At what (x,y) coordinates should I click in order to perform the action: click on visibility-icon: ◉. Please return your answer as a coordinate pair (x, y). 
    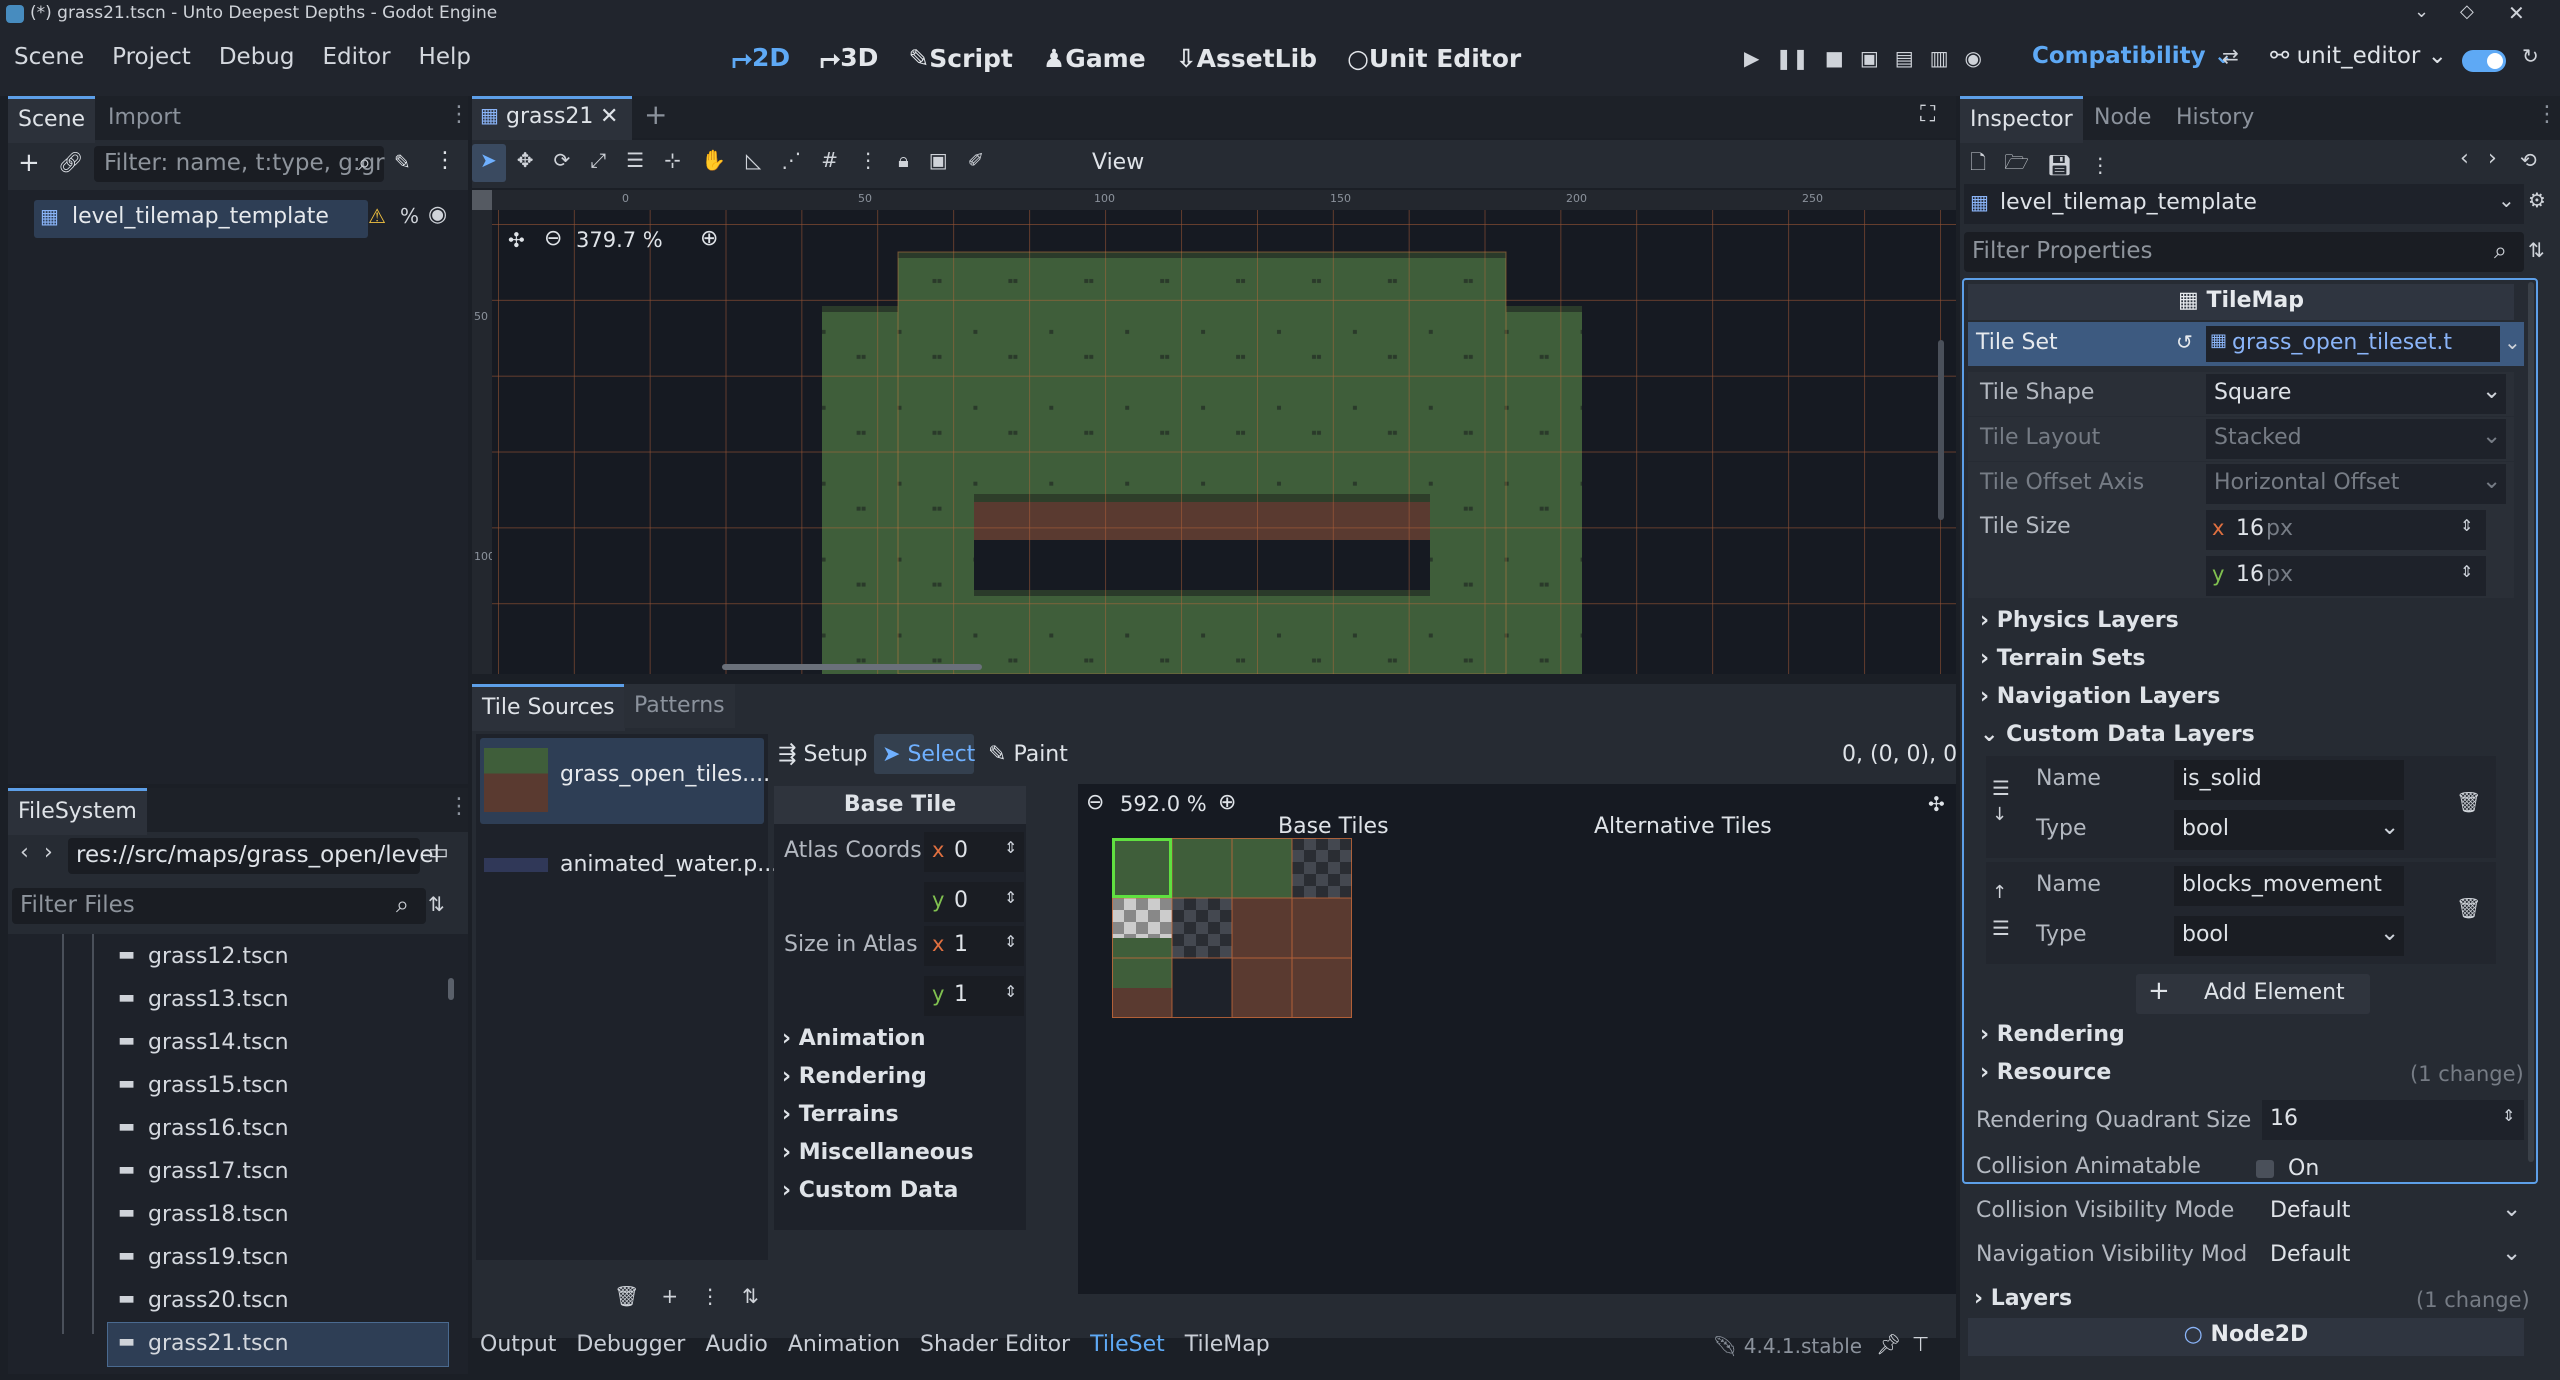
    Looking at the image, I should click on (437, 214).